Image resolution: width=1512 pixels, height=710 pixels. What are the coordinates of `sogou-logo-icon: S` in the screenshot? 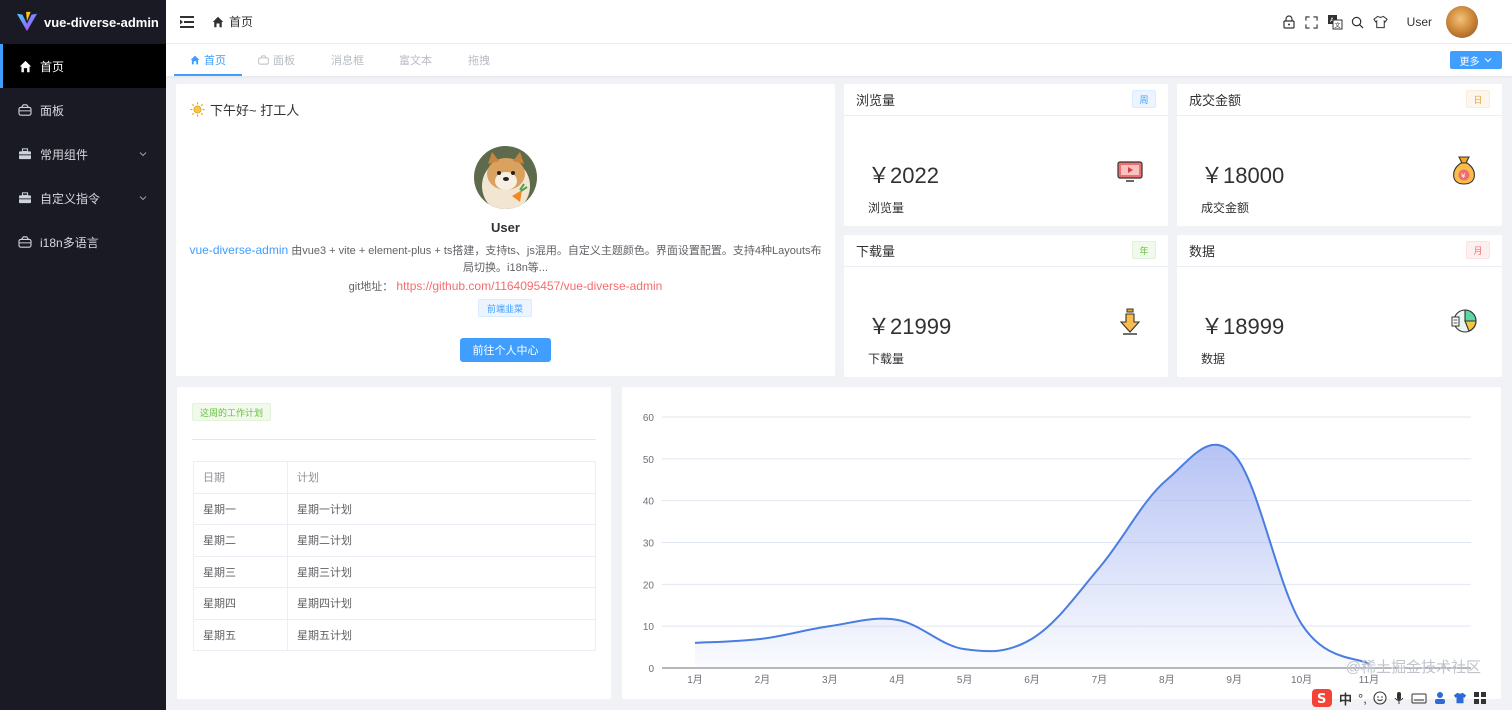 It's located at (1322, 698).